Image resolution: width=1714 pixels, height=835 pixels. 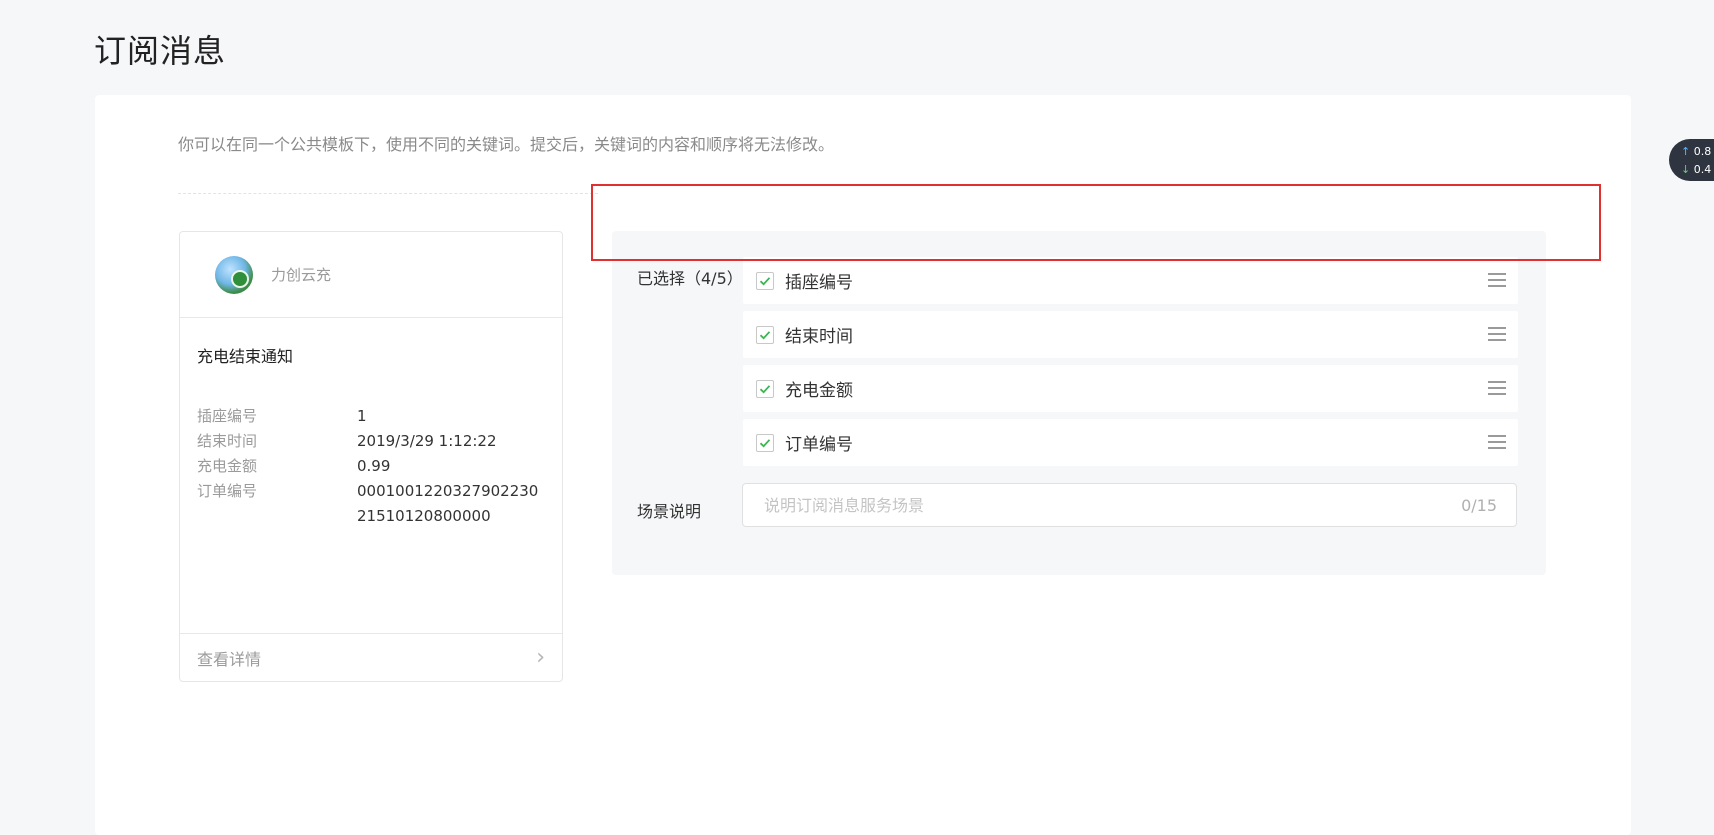 What do you see at coordinates (1702, 169) in the screenshot?
I see `download-value: 0.4` at bounding box center [1702, 169].